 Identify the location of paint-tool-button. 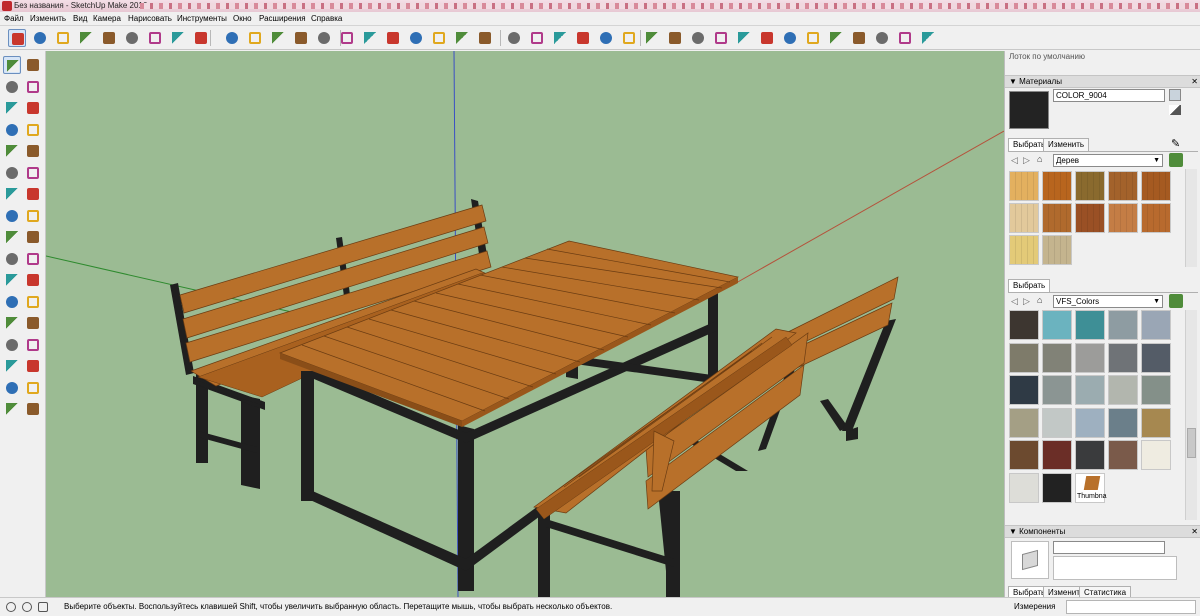
(12, 87).